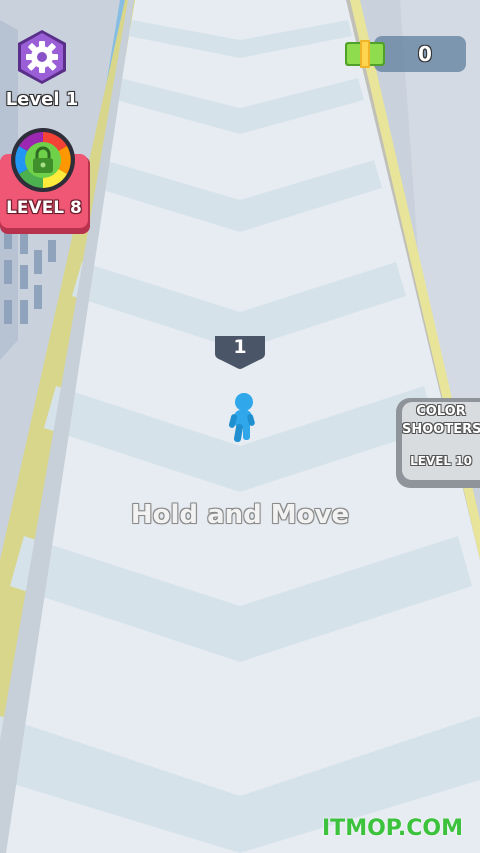 This screenshot has height=853, width=480. What do you see at coordinates (392, 828) in the screenshot?
I see `site-watermark: ITMOP.COM` at bounding box center [392, 828].